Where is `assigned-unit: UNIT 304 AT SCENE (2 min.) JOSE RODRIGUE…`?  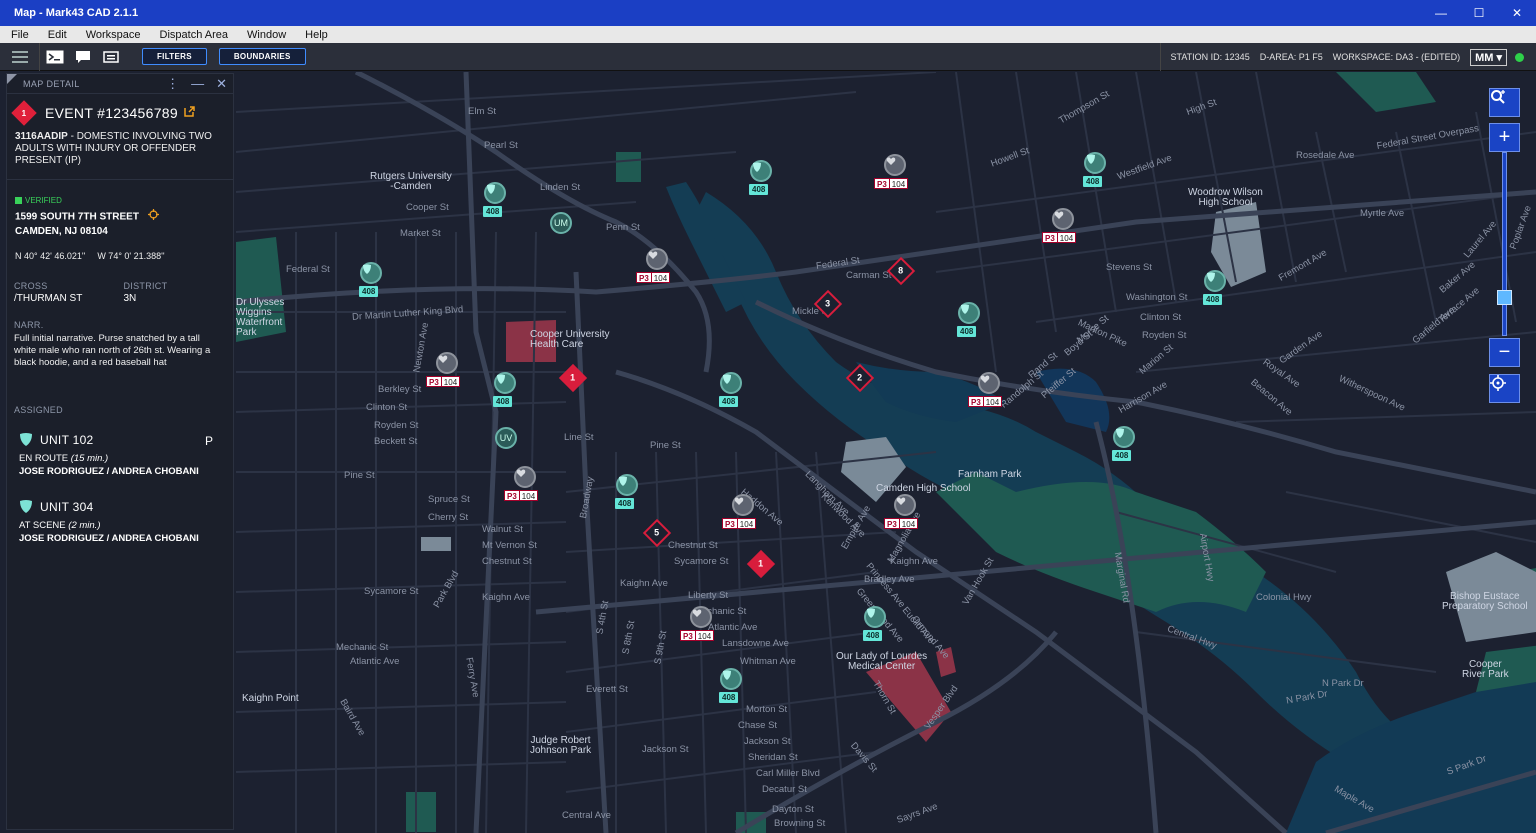 assigned-unit: UNIT 304 AT SCENE (2 min.) JOSE RODRIGUE… is located at coordinates (126, 522).